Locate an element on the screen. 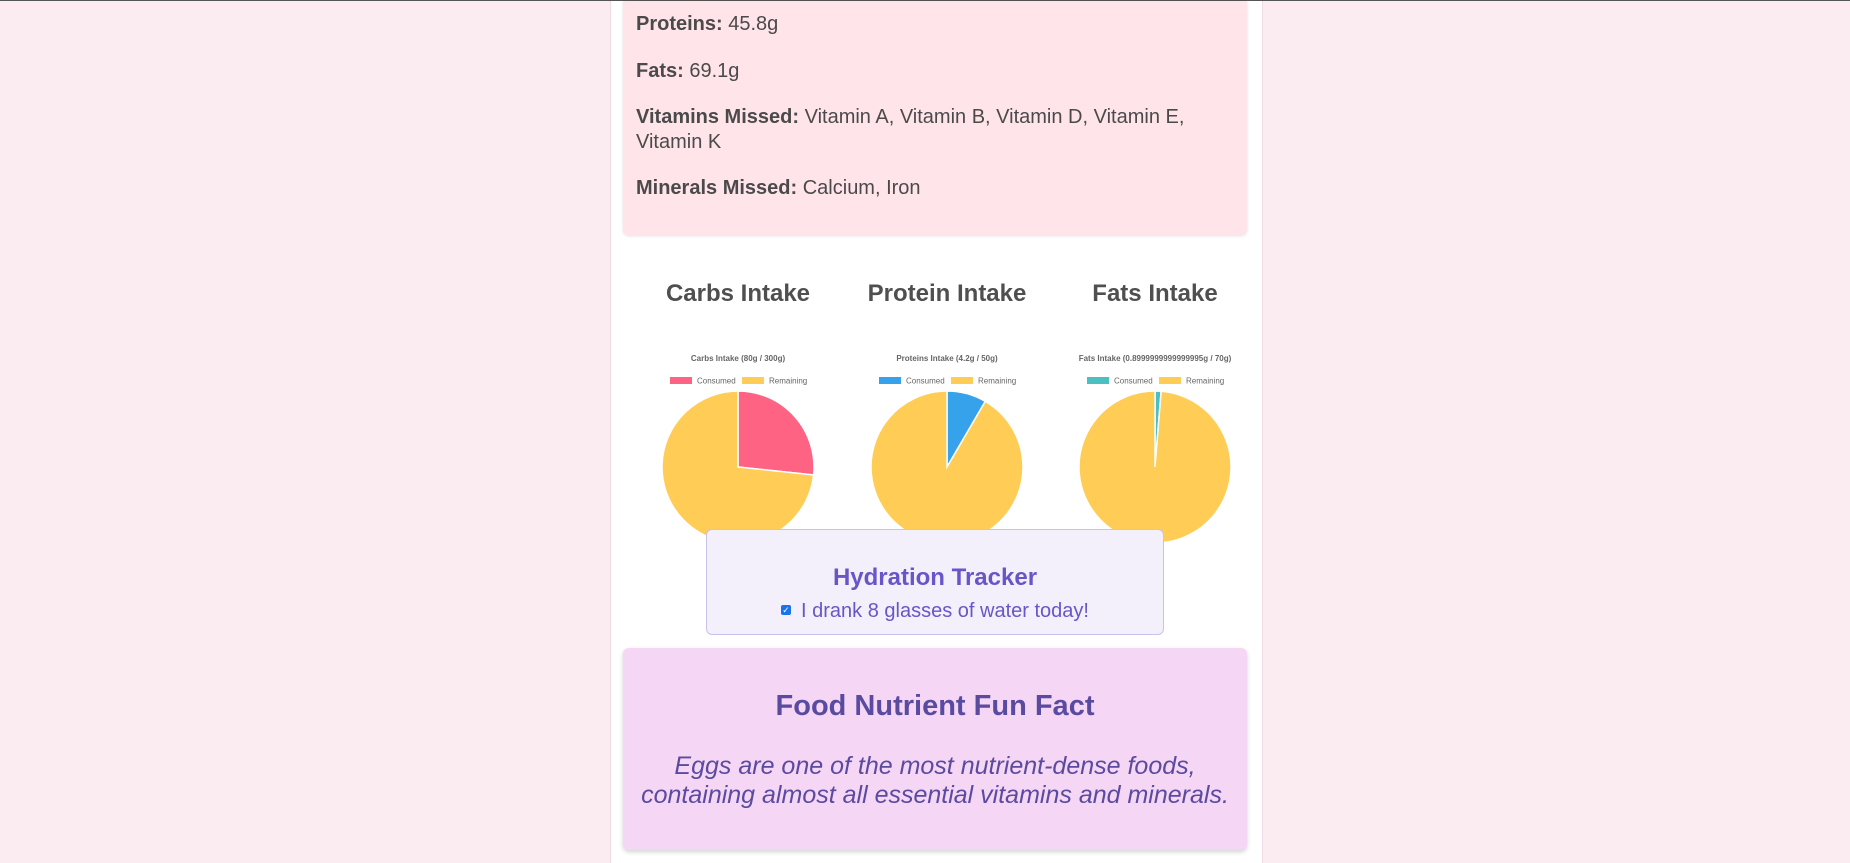 The width and height of the screenshot is (1850, 863). water-checkbox: ✓ is located at coordinates (786, 609).